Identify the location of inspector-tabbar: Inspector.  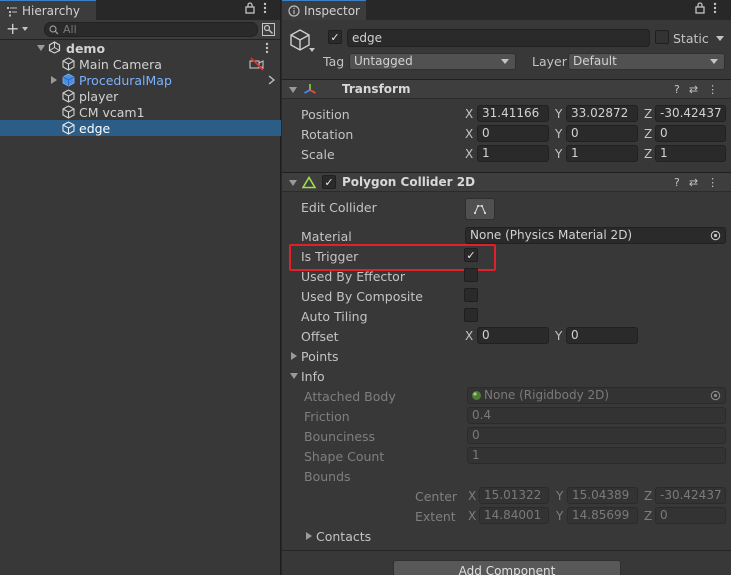
(506, 10).